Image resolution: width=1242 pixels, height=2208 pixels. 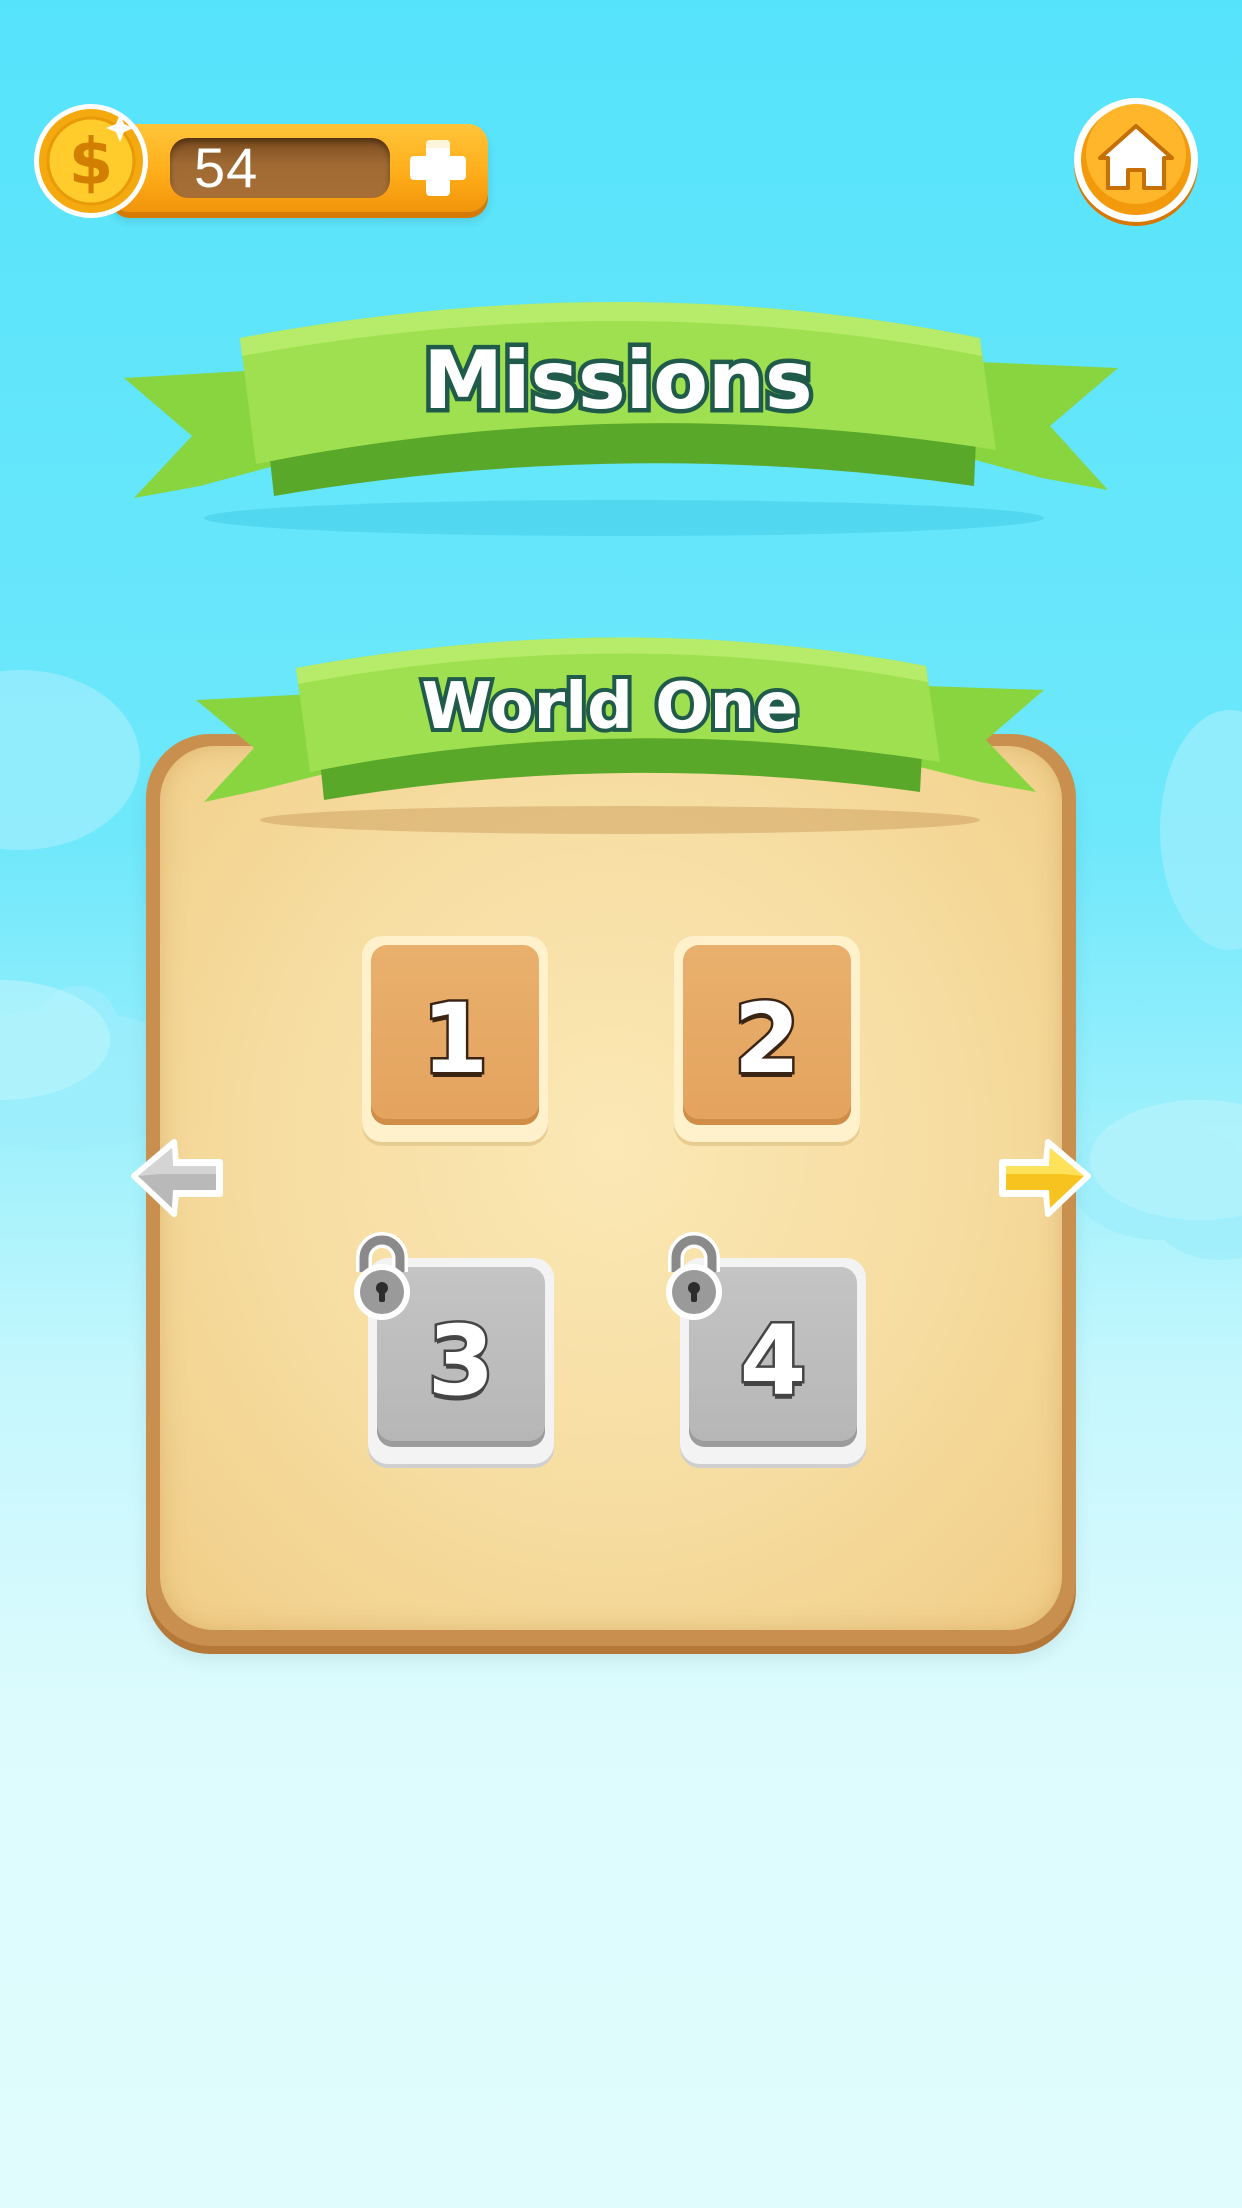 What do you see at coordinates (178, 1178) in the screenshot?
I see `arrow-left-icon` at bounding box center [178, 1178].